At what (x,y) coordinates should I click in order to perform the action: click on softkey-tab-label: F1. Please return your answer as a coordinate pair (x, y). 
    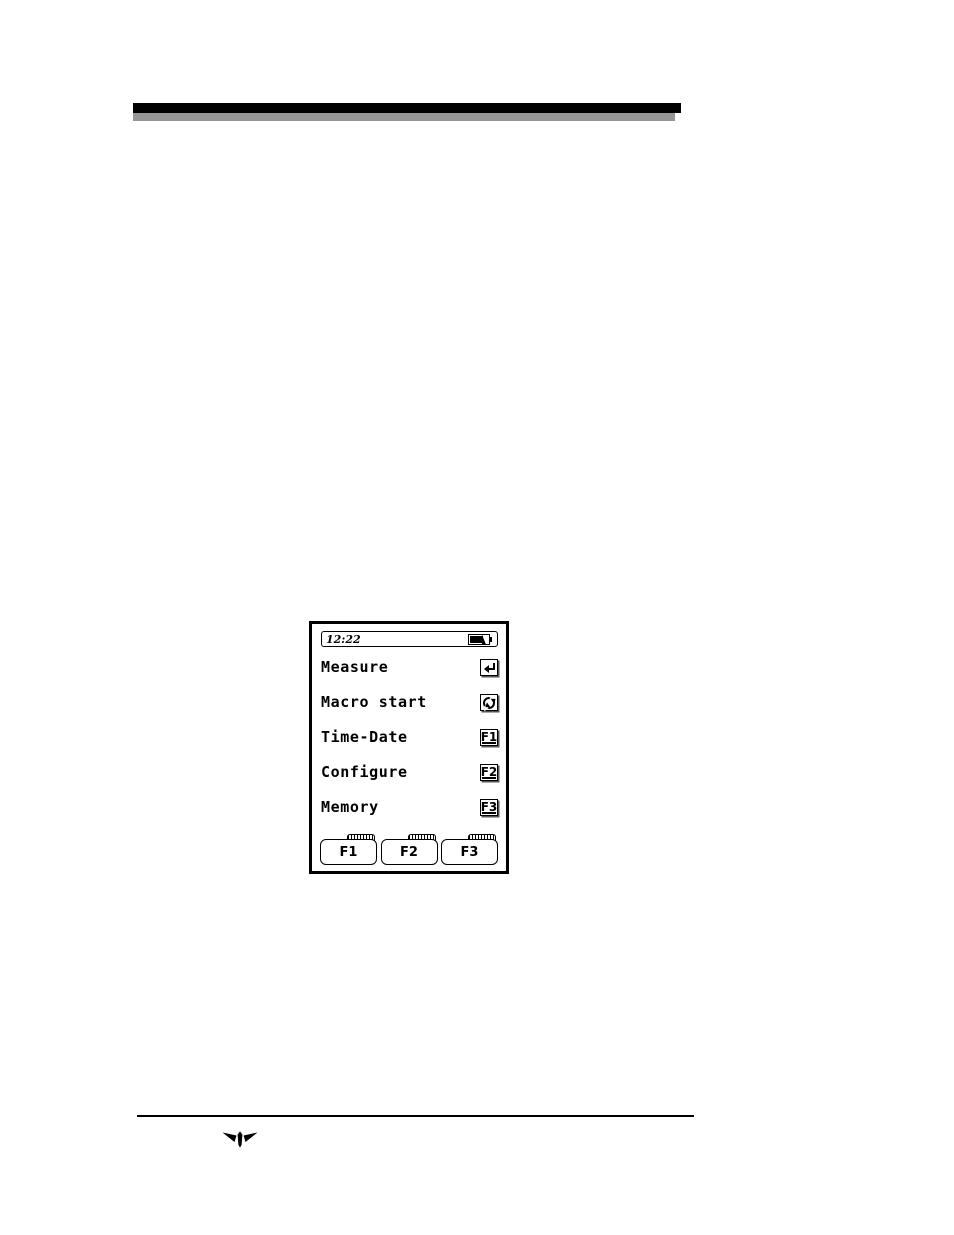
    Looking at the image, I should click on (348, 852).